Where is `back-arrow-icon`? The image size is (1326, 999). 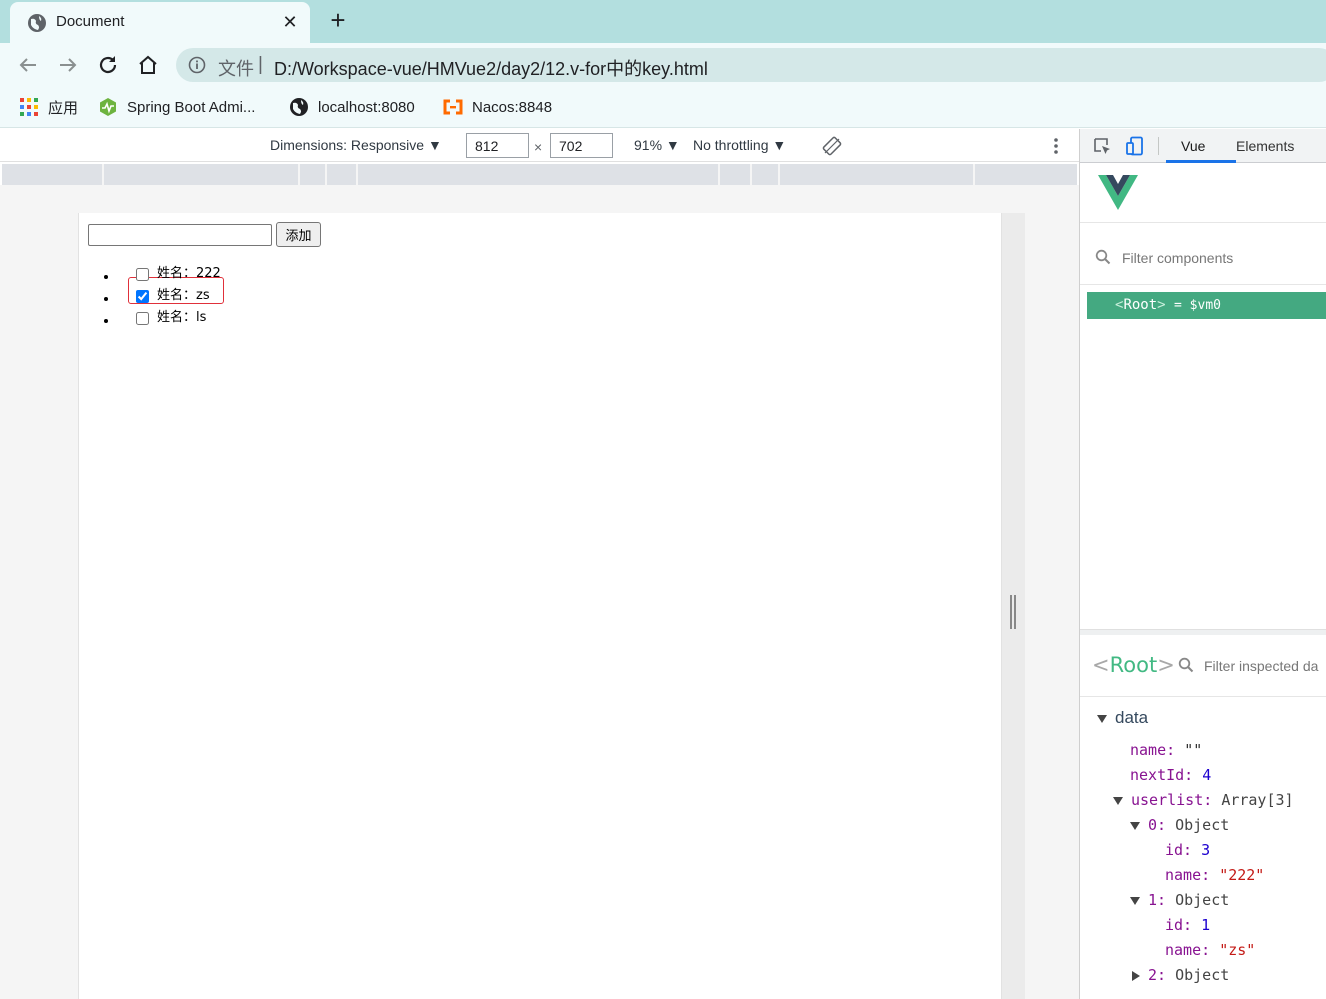
back-arrow-icon is located at coordinates (28, 65).